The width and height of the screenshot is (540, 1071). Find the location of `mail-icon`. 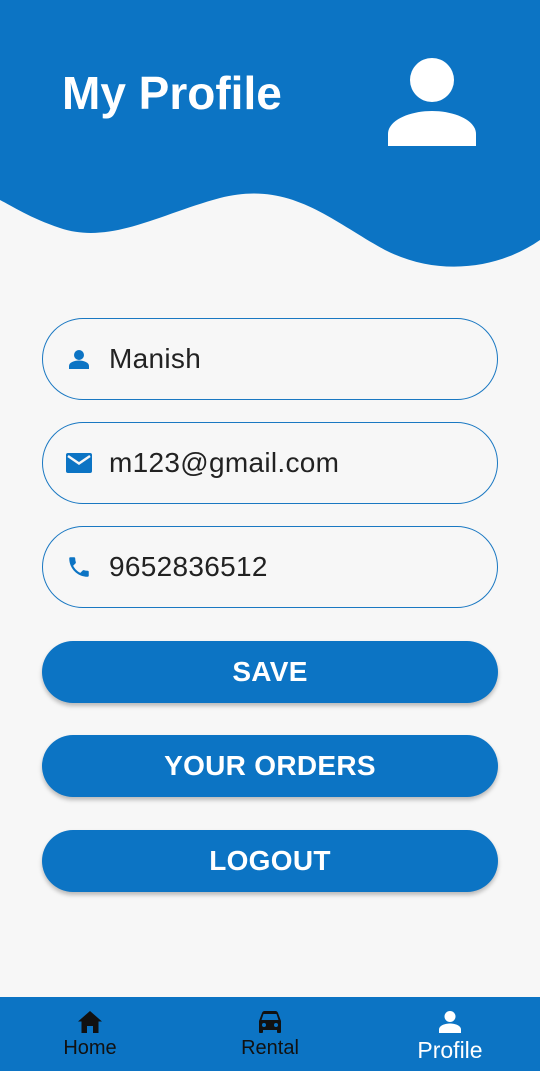

mail-icon is located at coordinates (79, 463).